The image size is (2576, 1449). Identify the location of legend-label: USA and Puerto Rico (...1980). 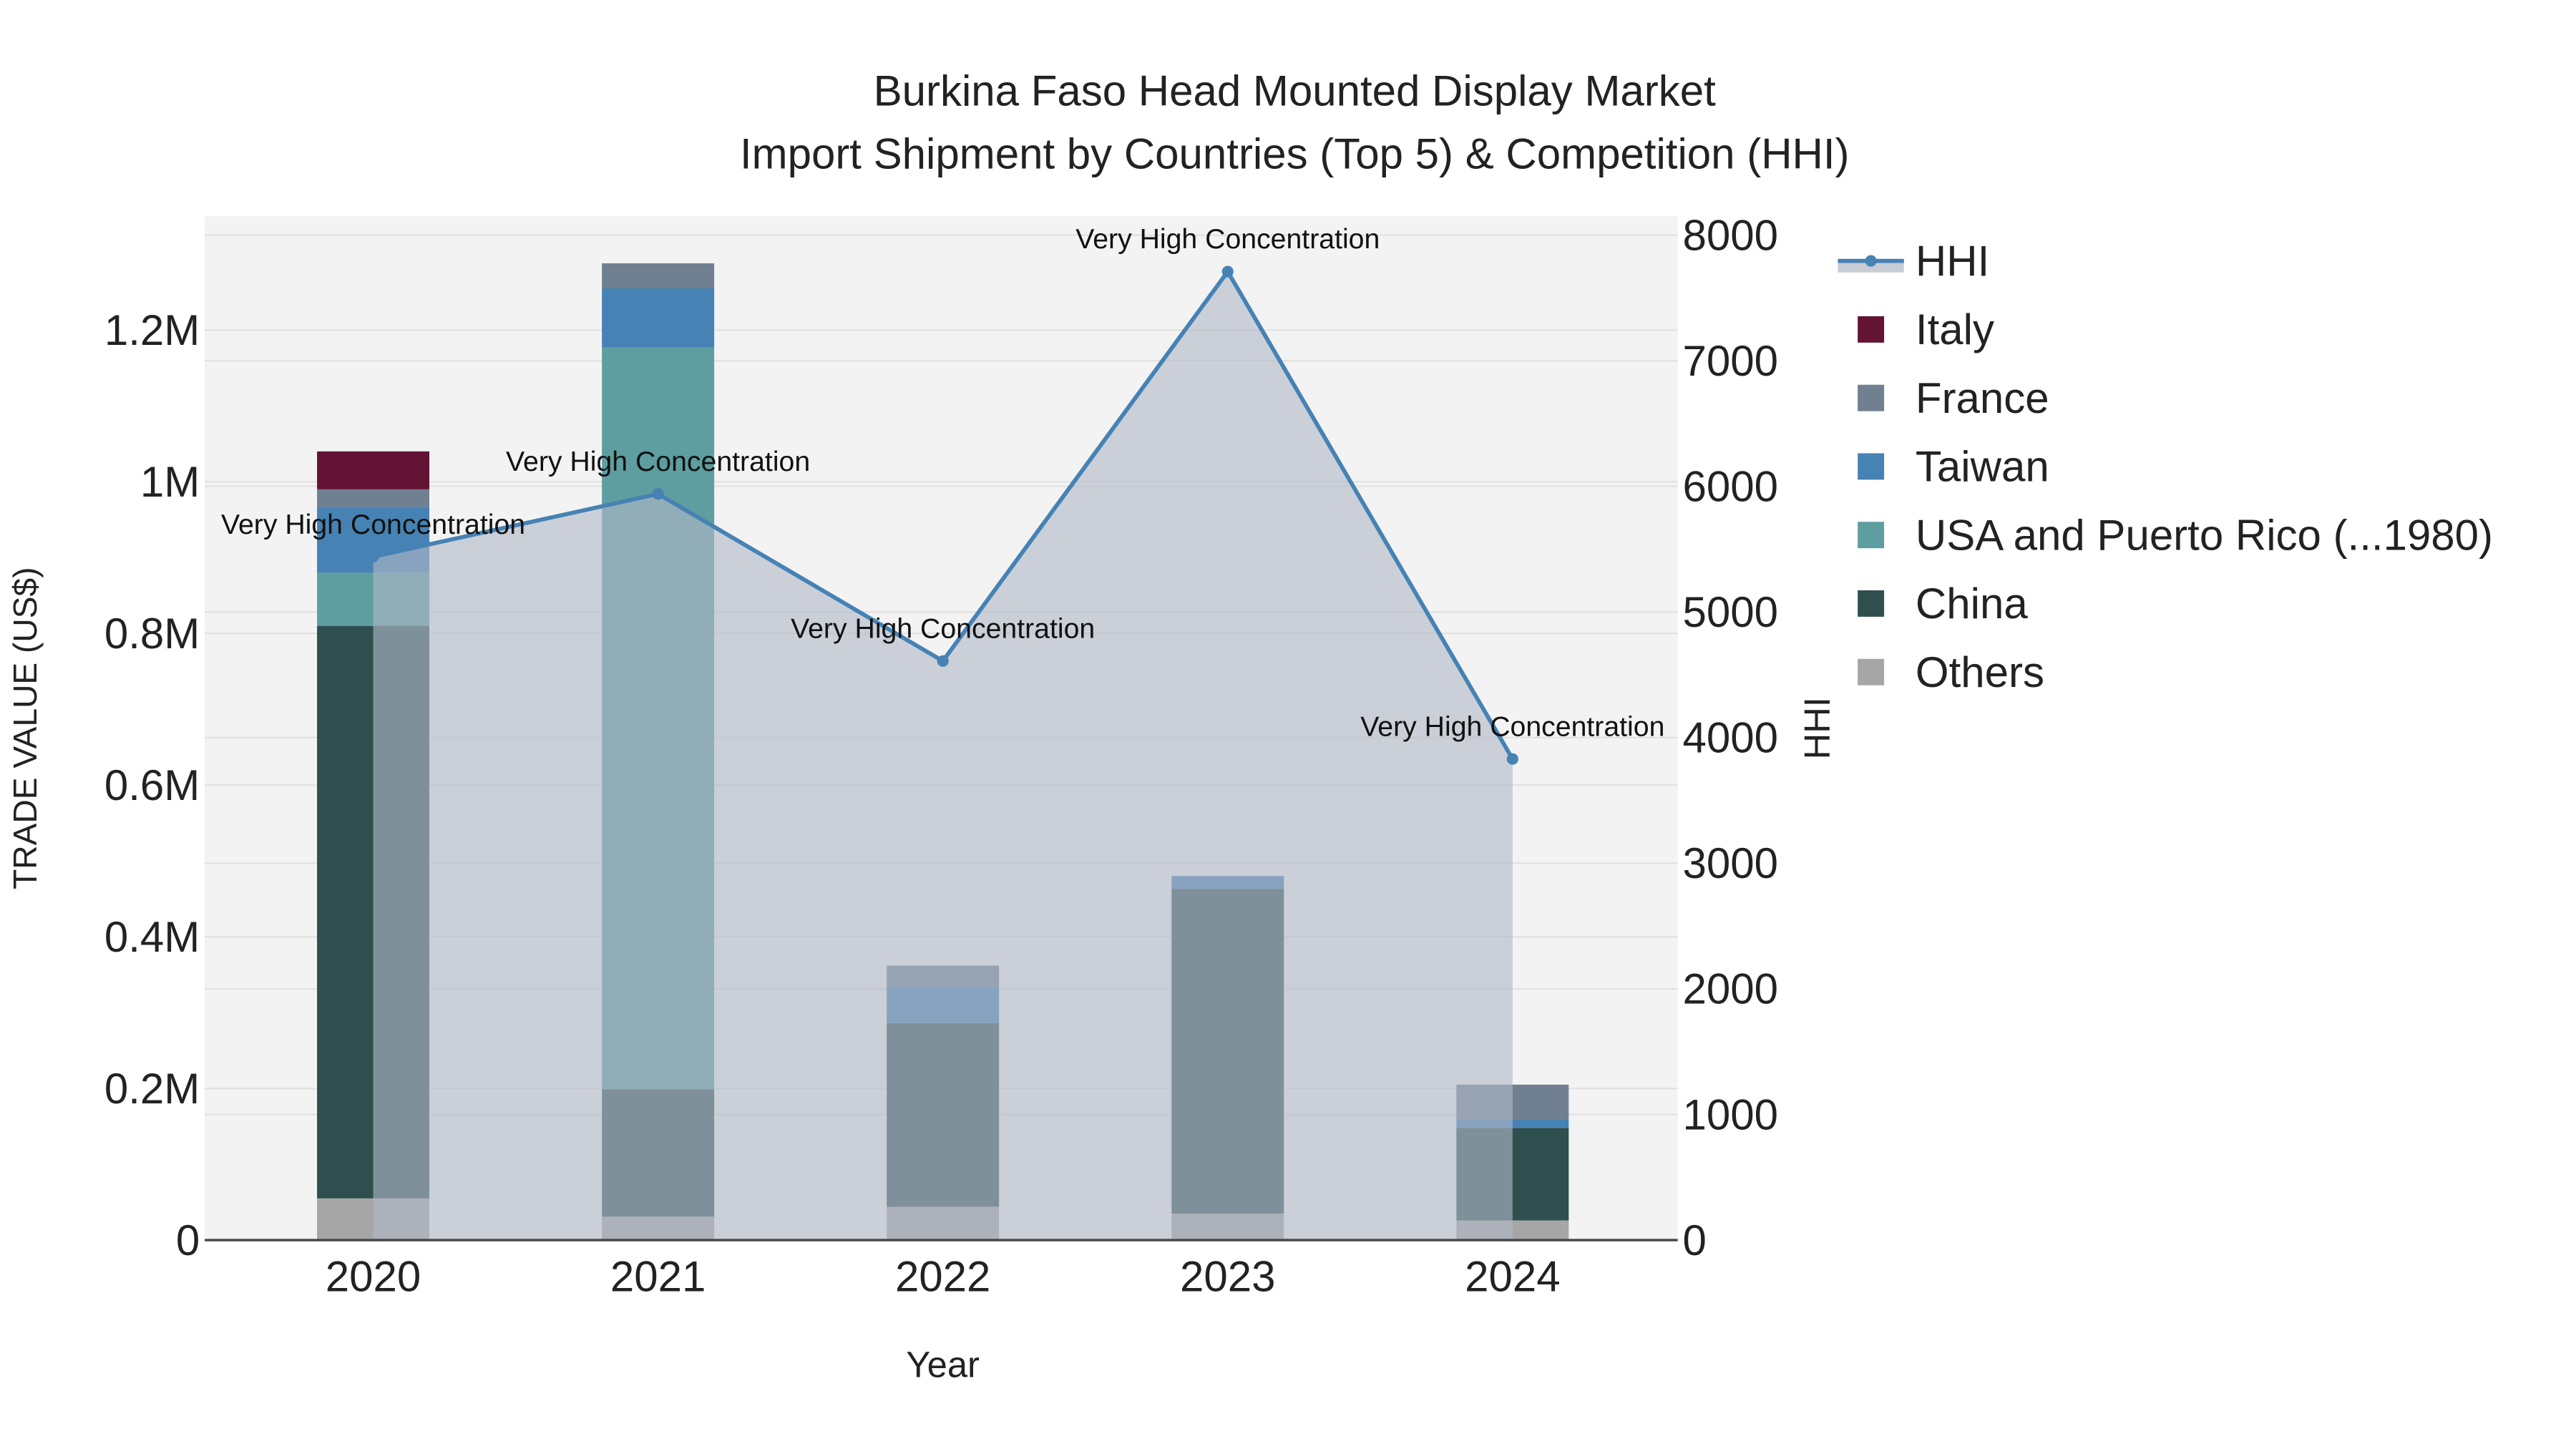
(2204, 535).